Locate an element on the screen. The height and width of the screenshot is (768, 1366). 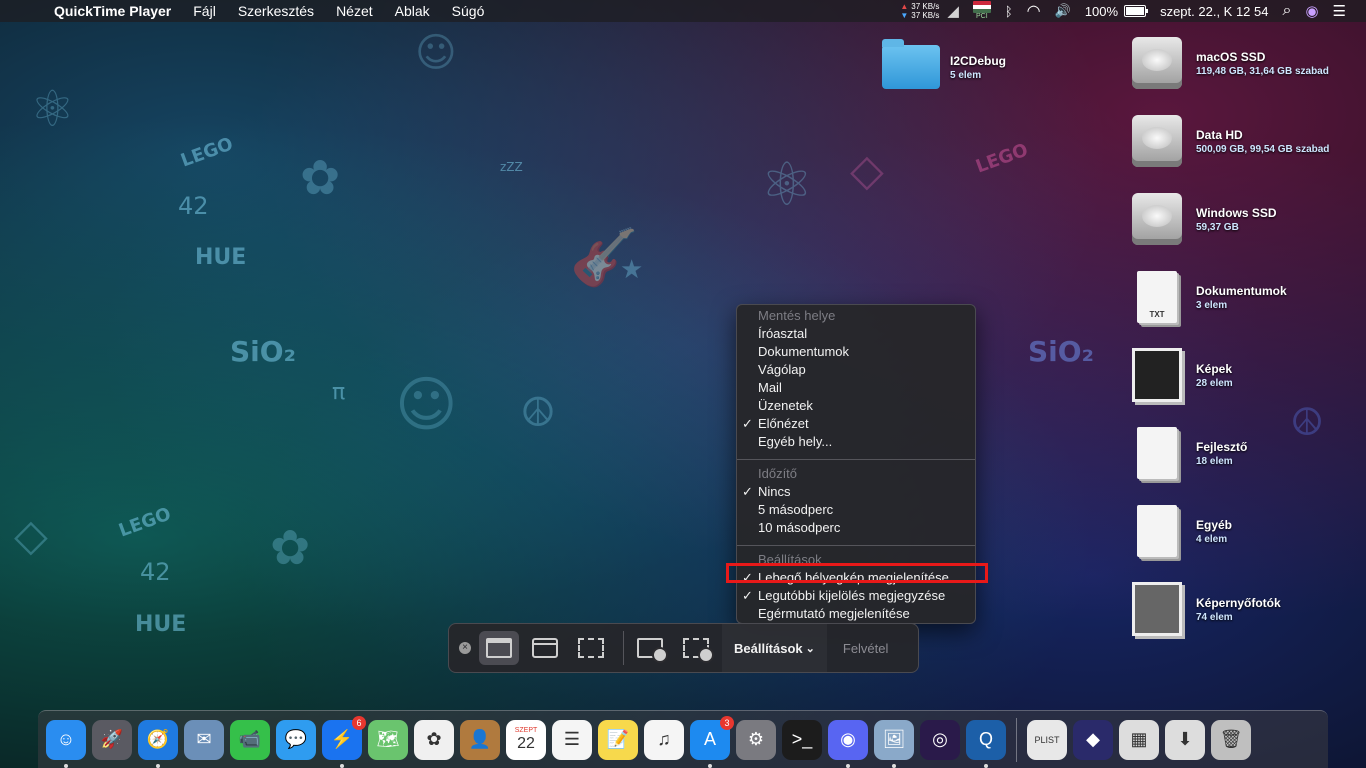
menu-help: Súgó is located at coordinates (468, 11).